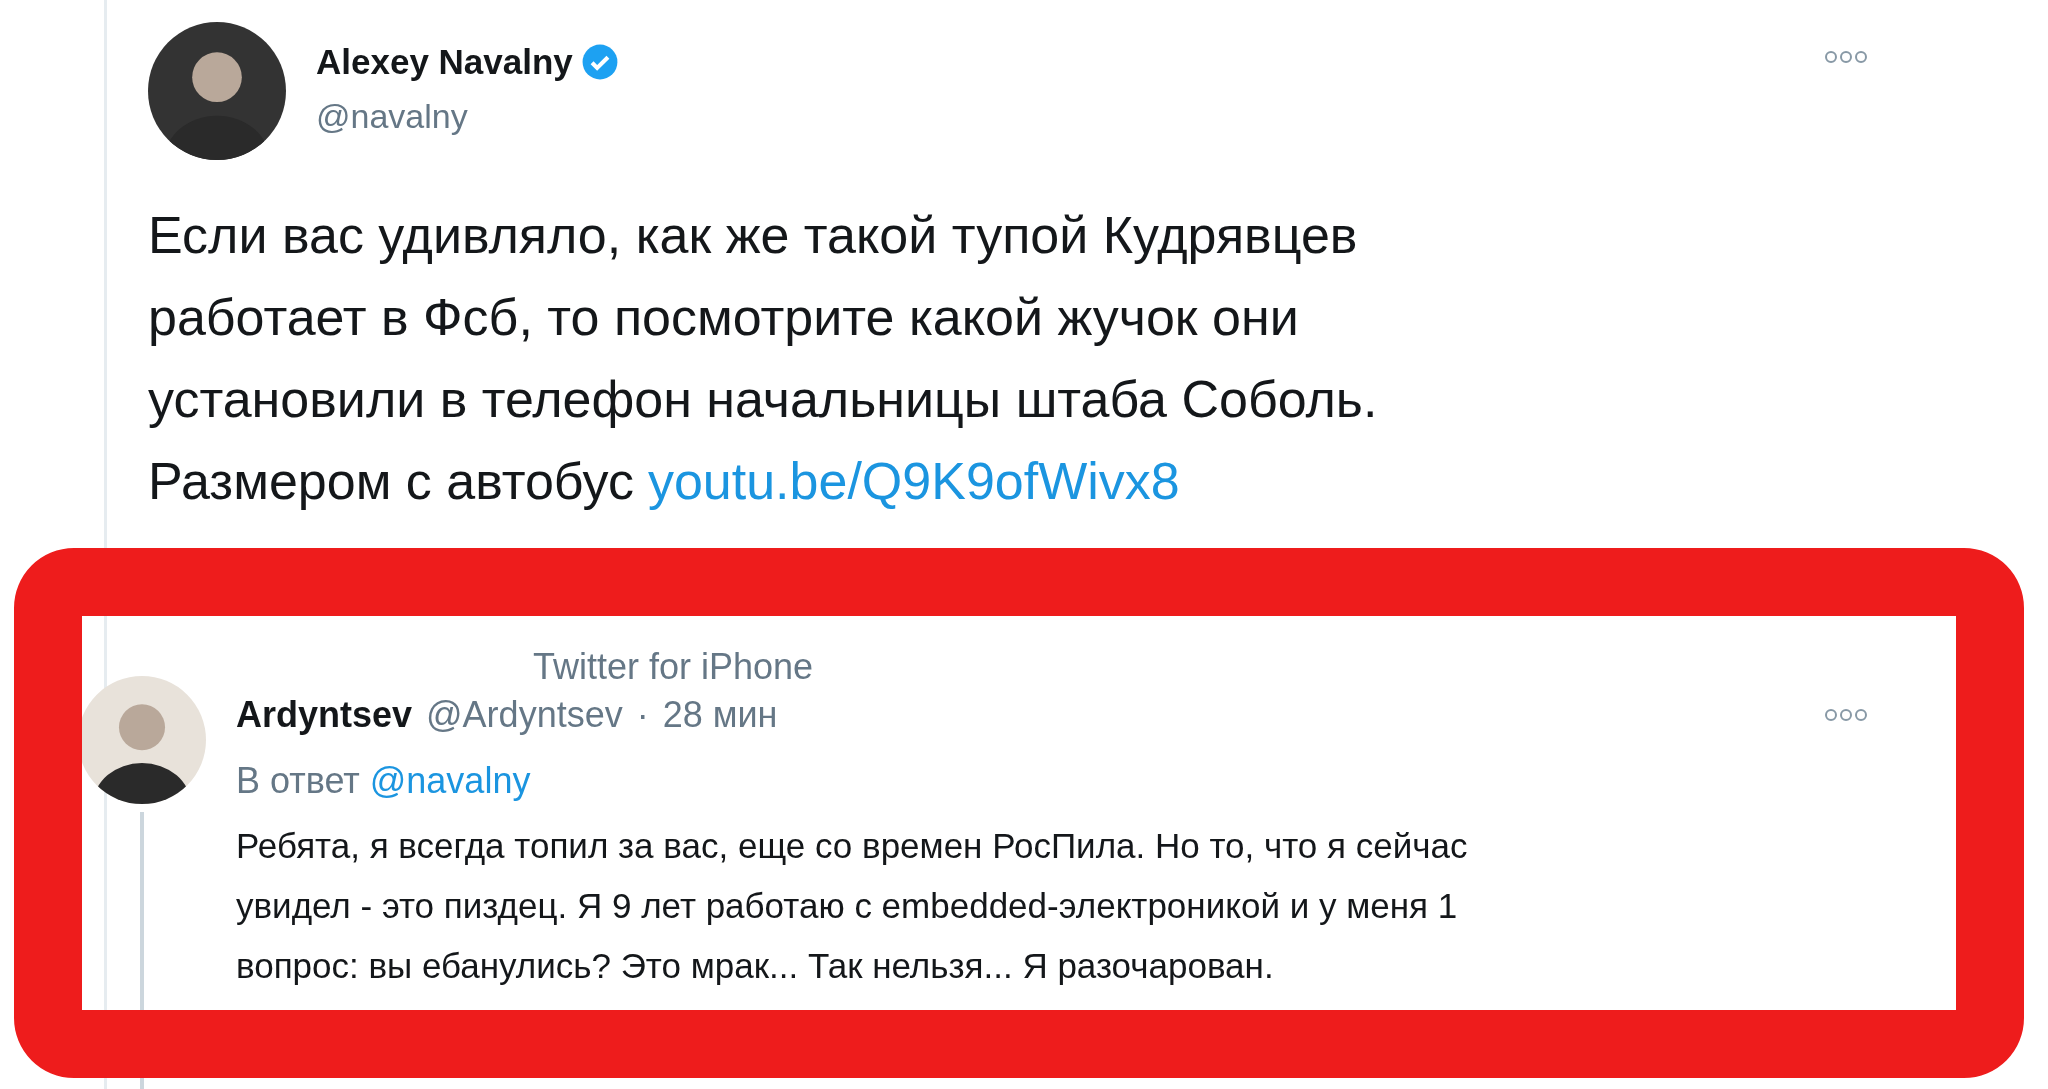 The width and height of the screenshot is (2048, 1089). Describe the element at coordinates (913, 481) in the screenshot. I see `video-link: youtu.be/Q9K9ofWivx8` at that location.